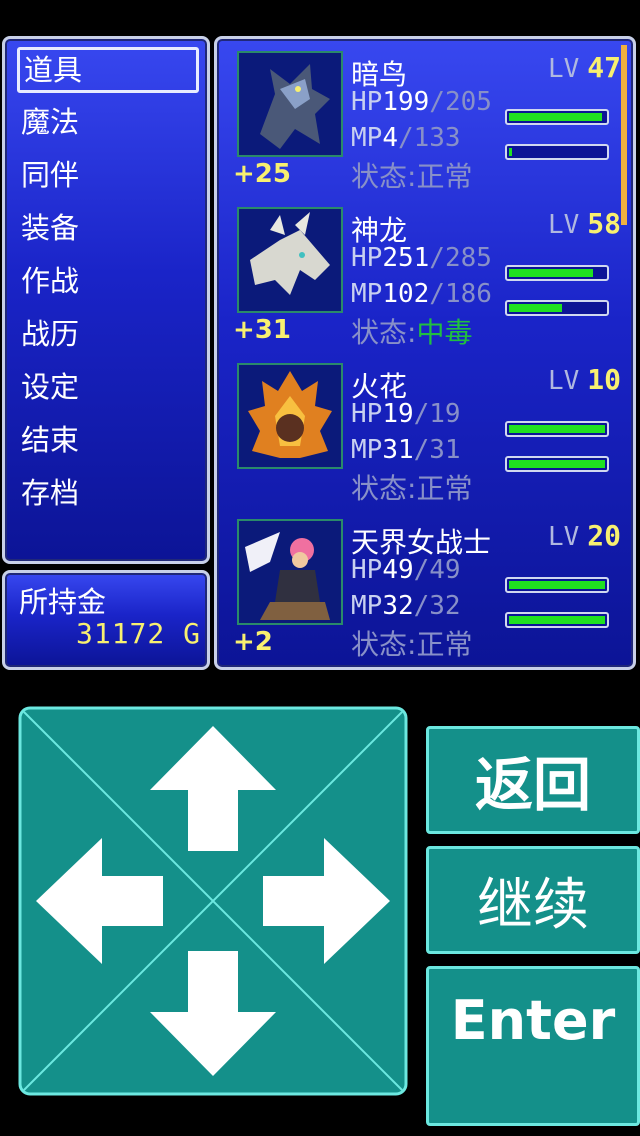  I want to click on bonus-value: +25, so click(262, 174).